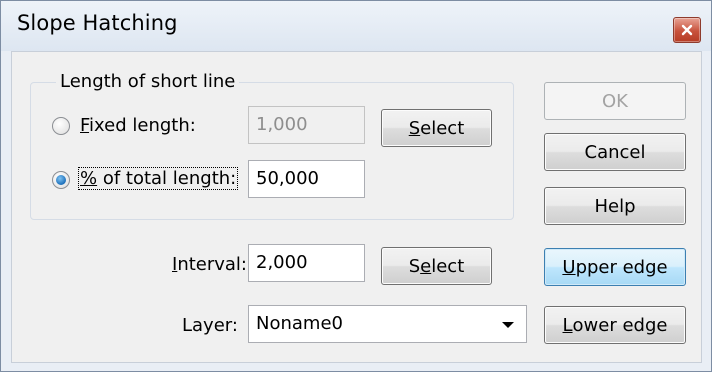  I want to click on upper-edge-button: Upper edge, so click(615, 267).